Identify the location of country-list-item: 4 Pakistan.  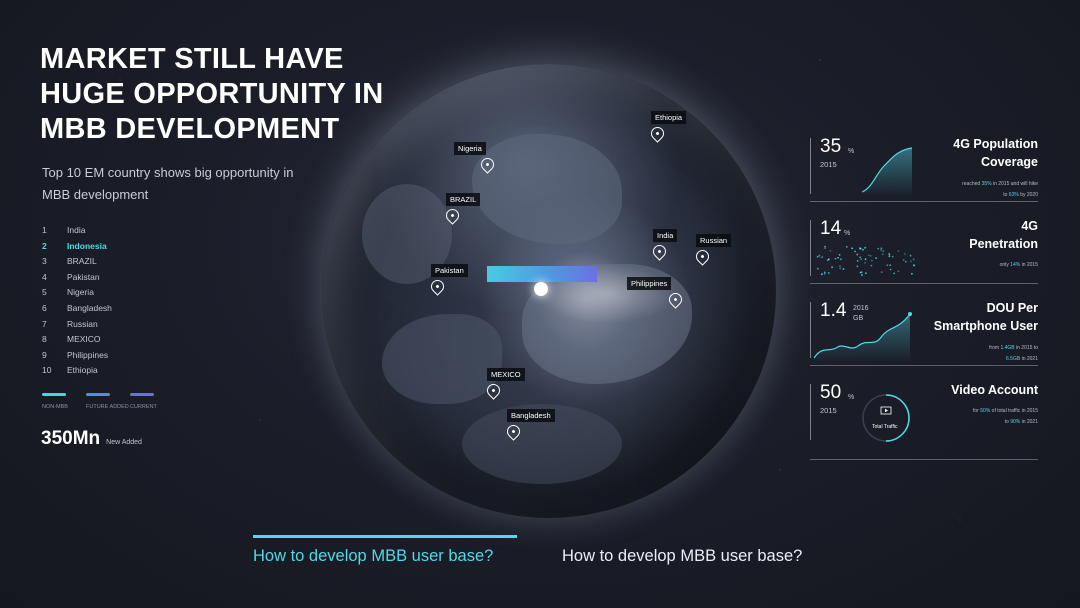
(77, 278).